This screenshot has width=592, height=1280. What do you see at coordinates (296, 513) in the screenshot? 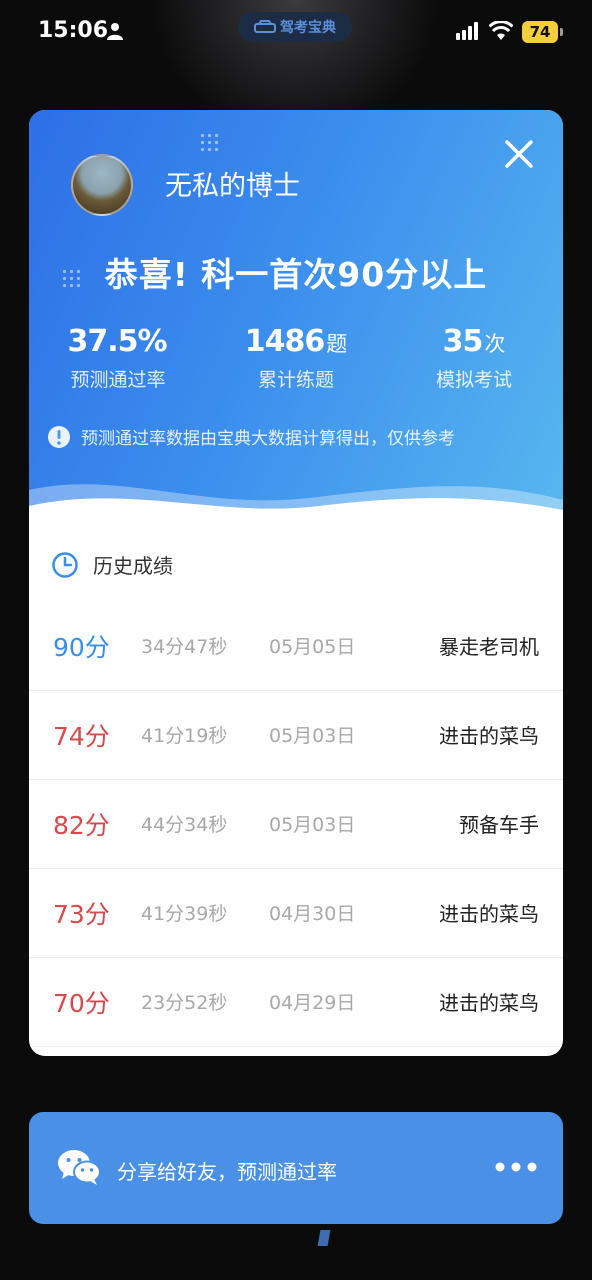
I see `wave-divider` at bounding box center [296, 513].